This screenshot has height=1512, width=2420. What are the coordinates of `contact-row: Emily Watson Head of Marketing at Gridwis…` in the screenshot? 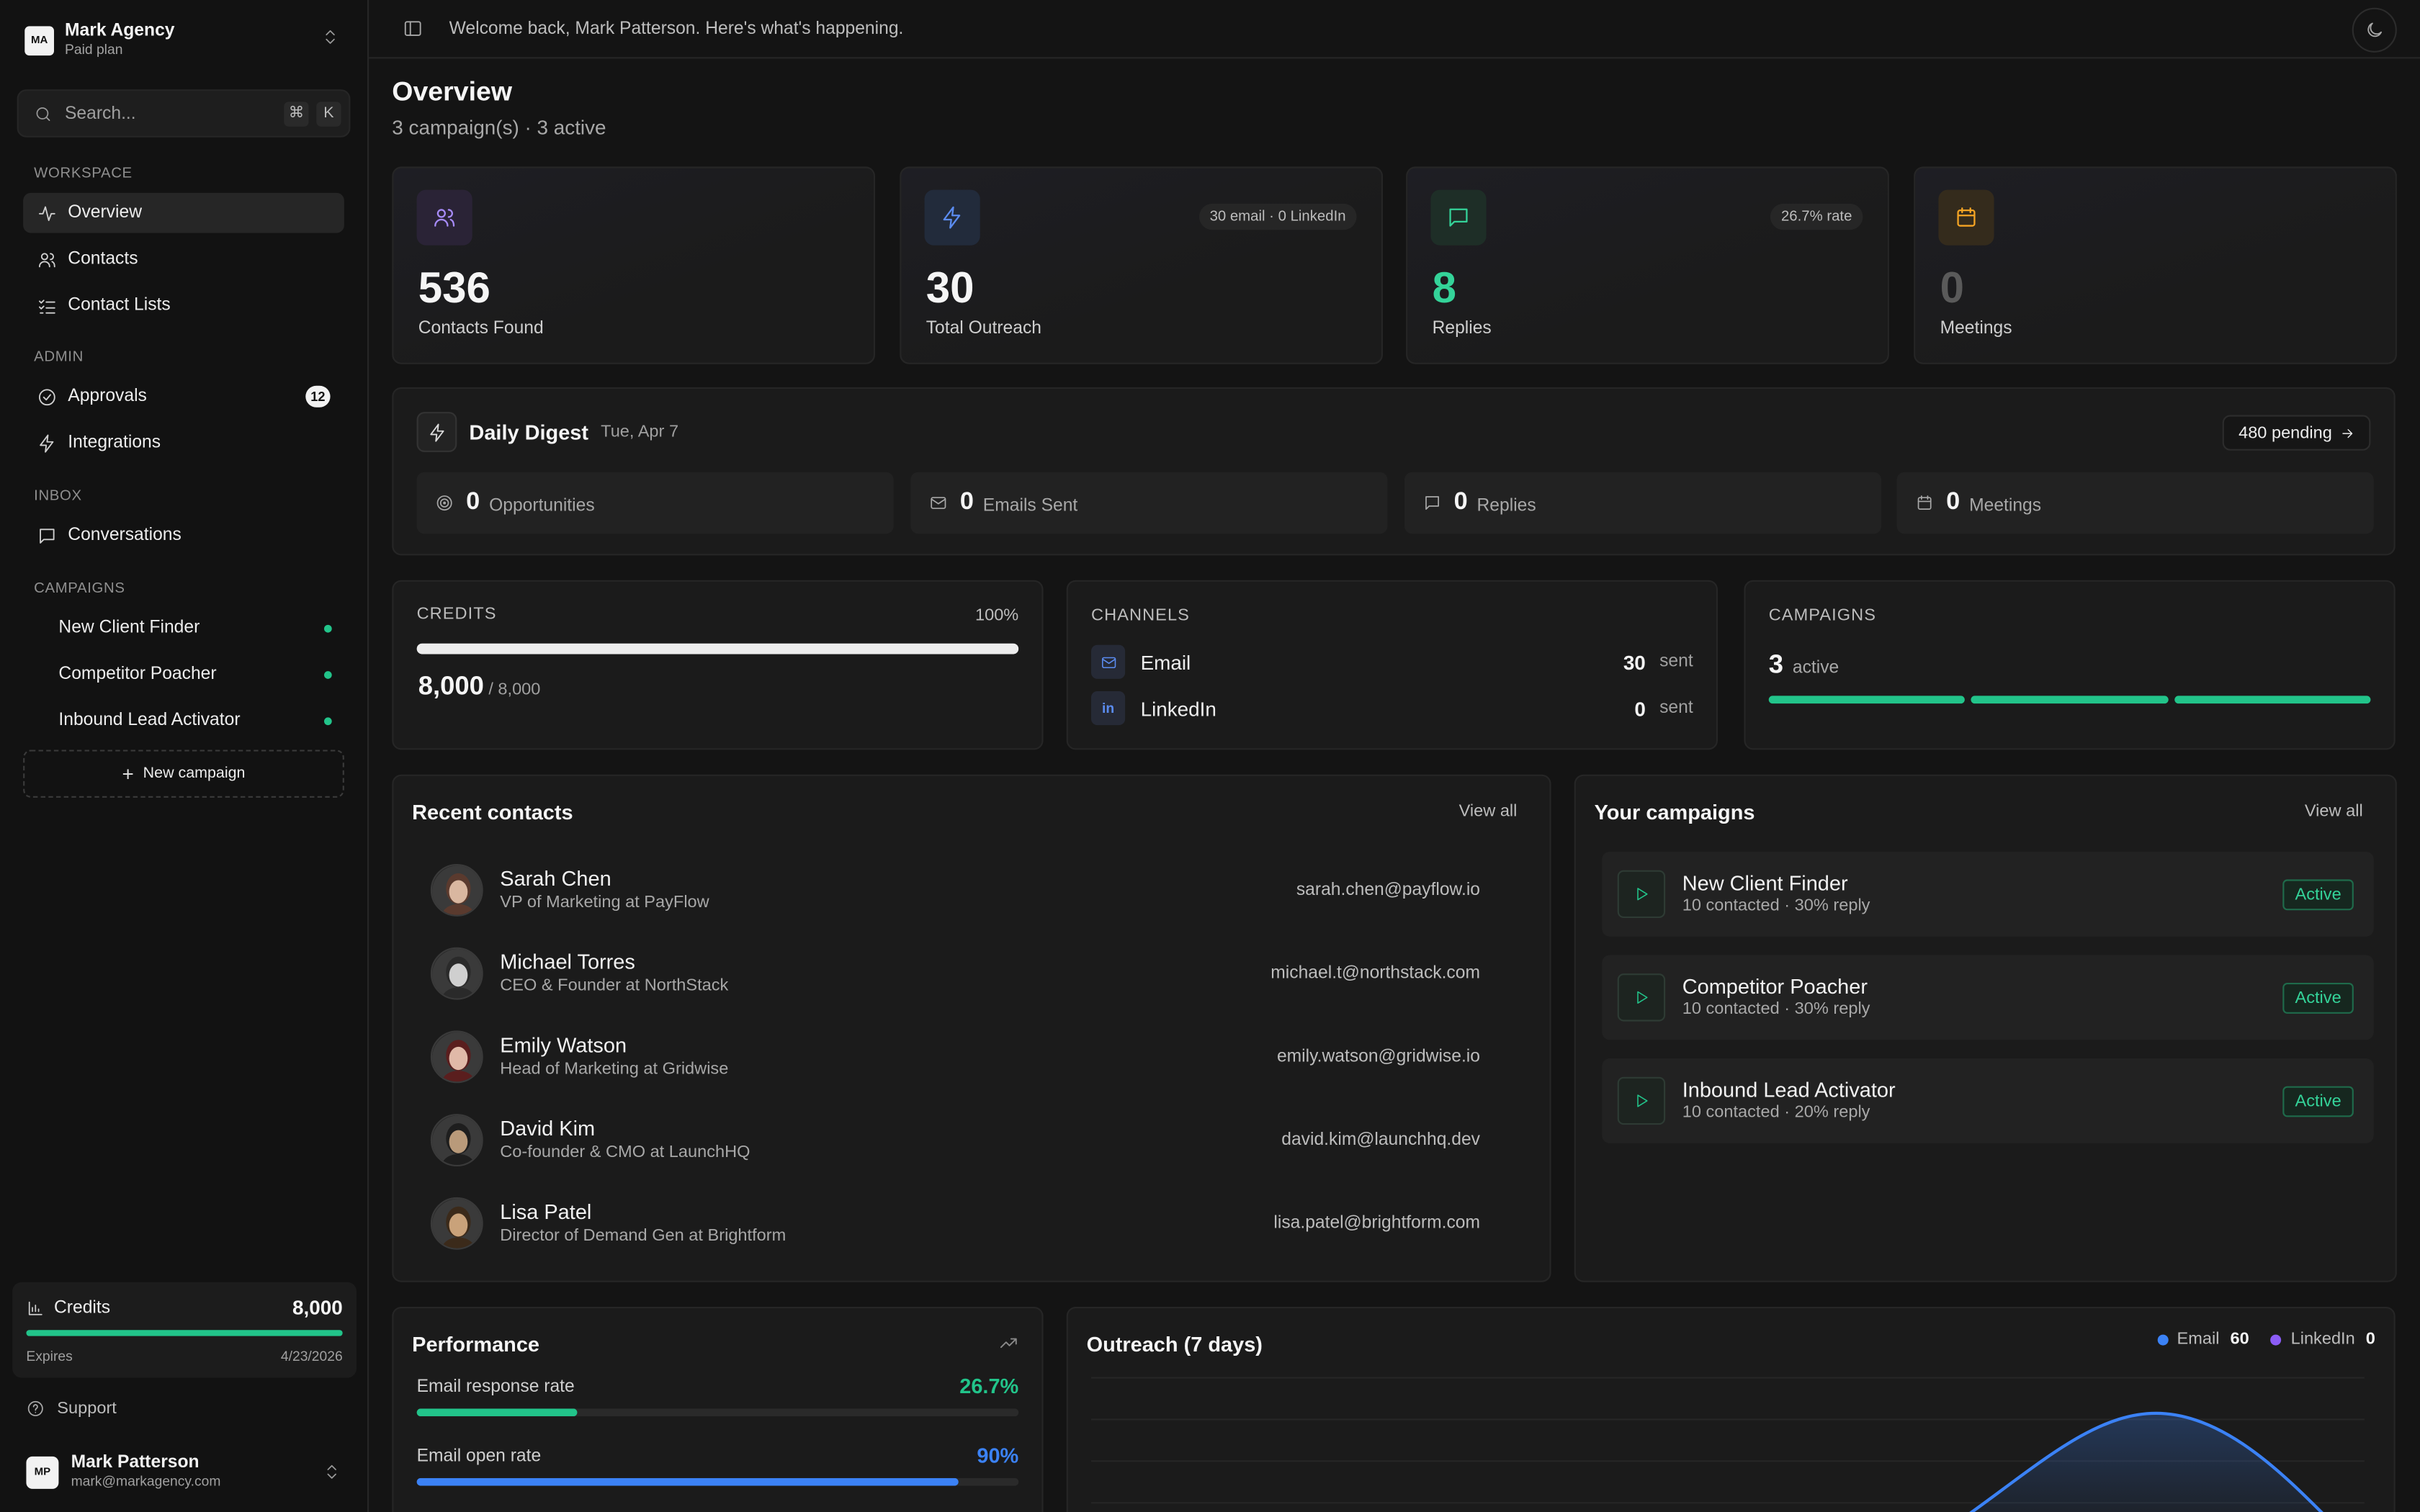 It's located at (955, 1057).